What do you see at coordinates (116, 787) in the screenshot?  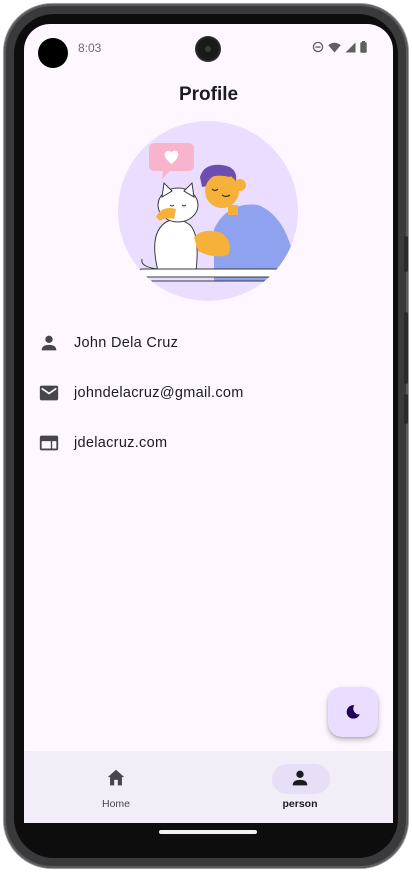 I see `nav-item-home: Home` at bounding box center [116, 787].